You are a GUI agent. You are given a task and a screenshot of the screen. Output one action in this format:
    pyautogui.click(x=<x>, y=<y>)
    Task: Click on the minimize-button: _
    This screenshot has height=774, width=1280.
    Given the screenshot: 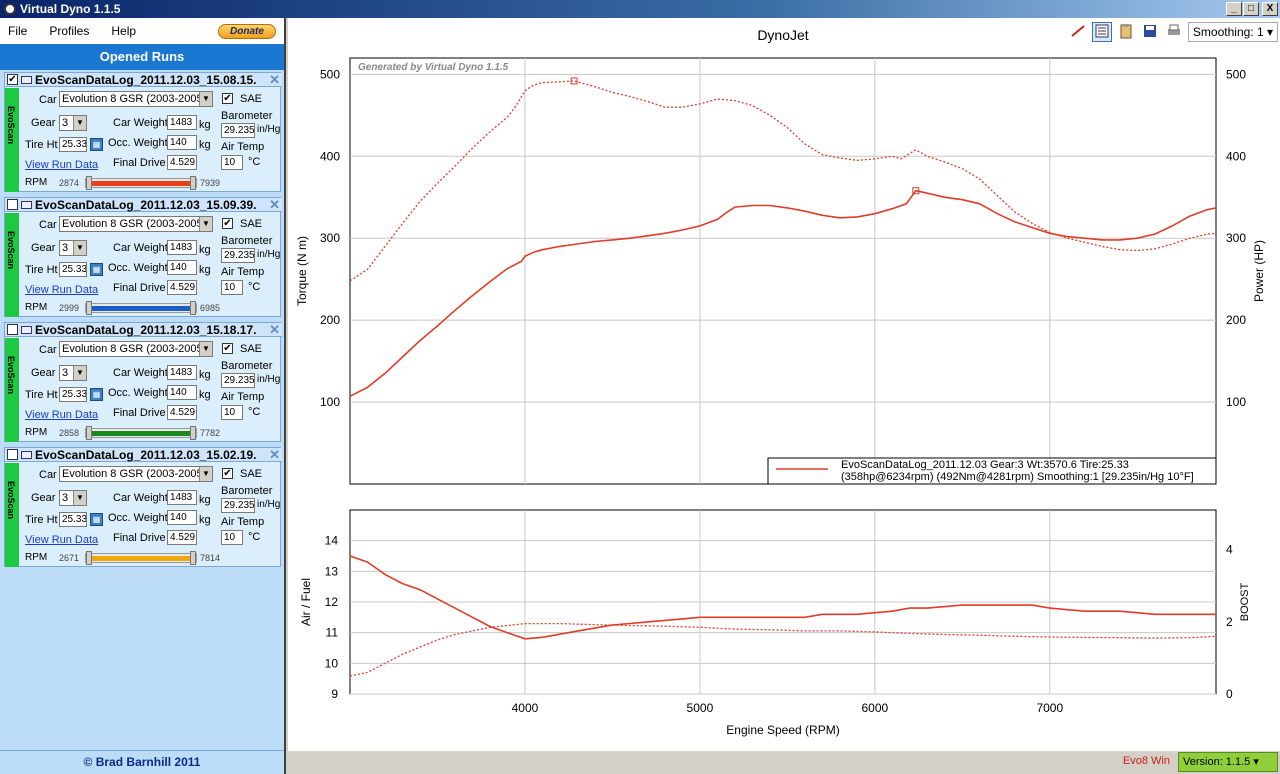 What is the action you would take?
    pyautogui.click(x=1234, y=9)
    